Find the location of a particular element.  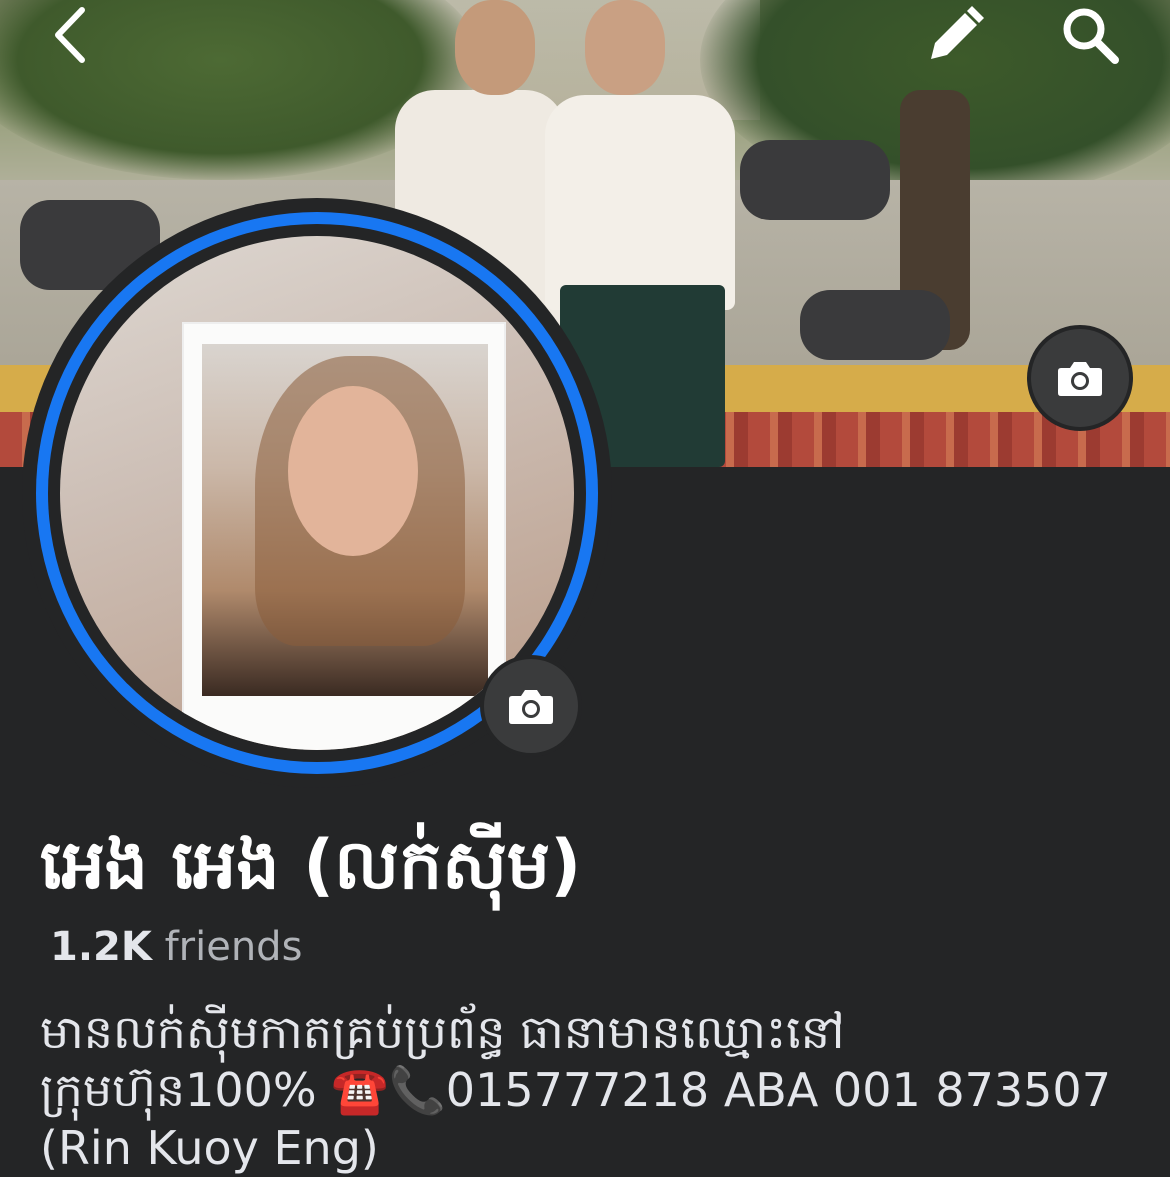

chevron-left-icon is located at coordinates (70, 35).